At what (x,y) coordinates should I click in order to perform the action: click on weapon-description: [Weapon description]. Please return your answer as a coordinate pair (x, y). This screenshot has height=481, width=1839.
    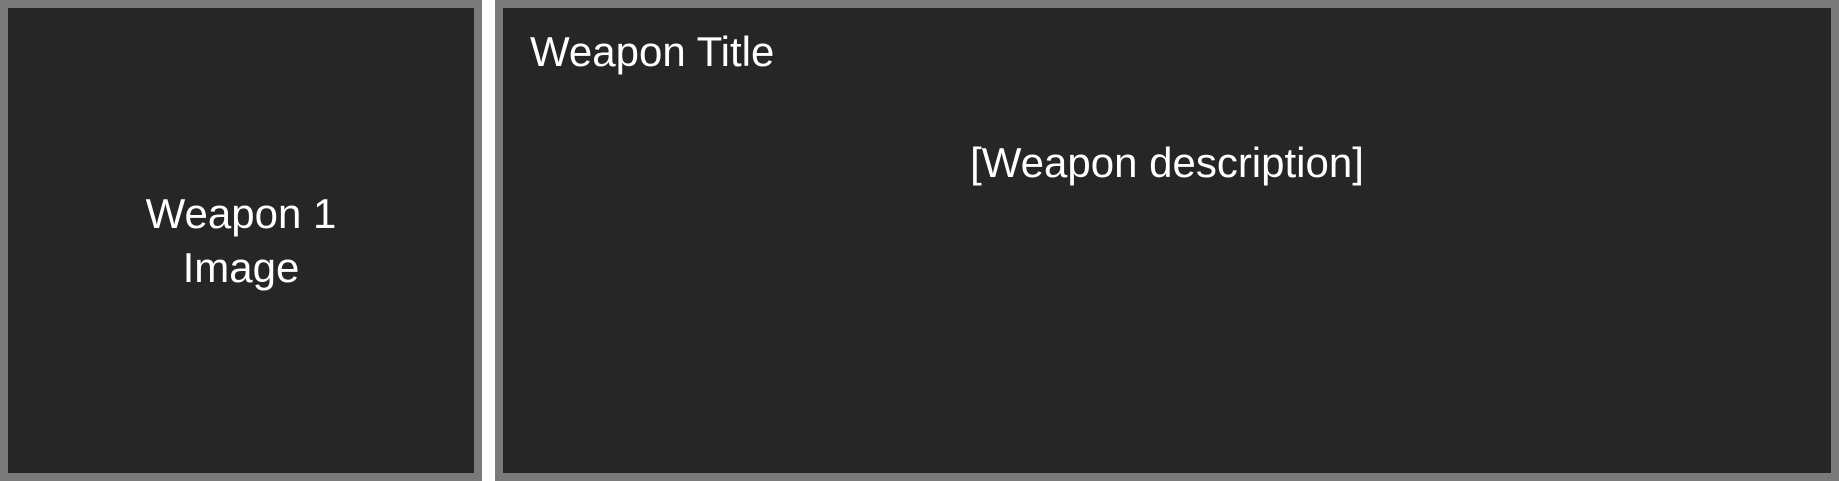
    Looking at the image, I should click on (1167, 162).